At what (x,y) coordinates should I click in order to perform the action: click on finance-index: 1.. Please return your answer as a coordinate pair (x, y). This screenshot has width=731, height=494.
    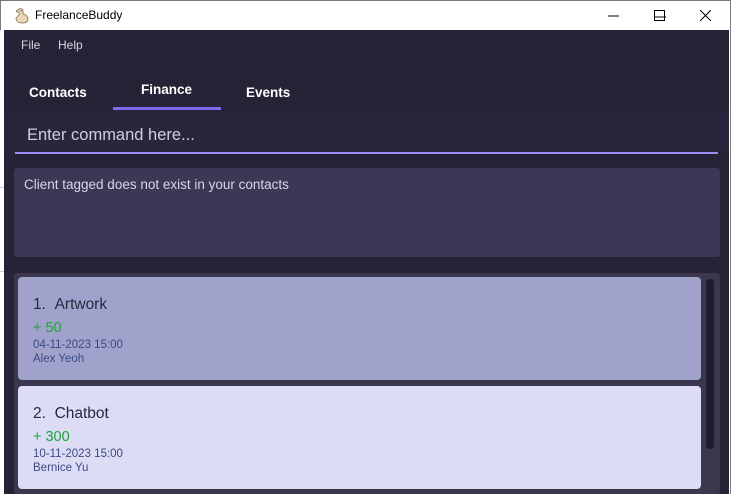
    Looking at the image, I should click on (39, 304).